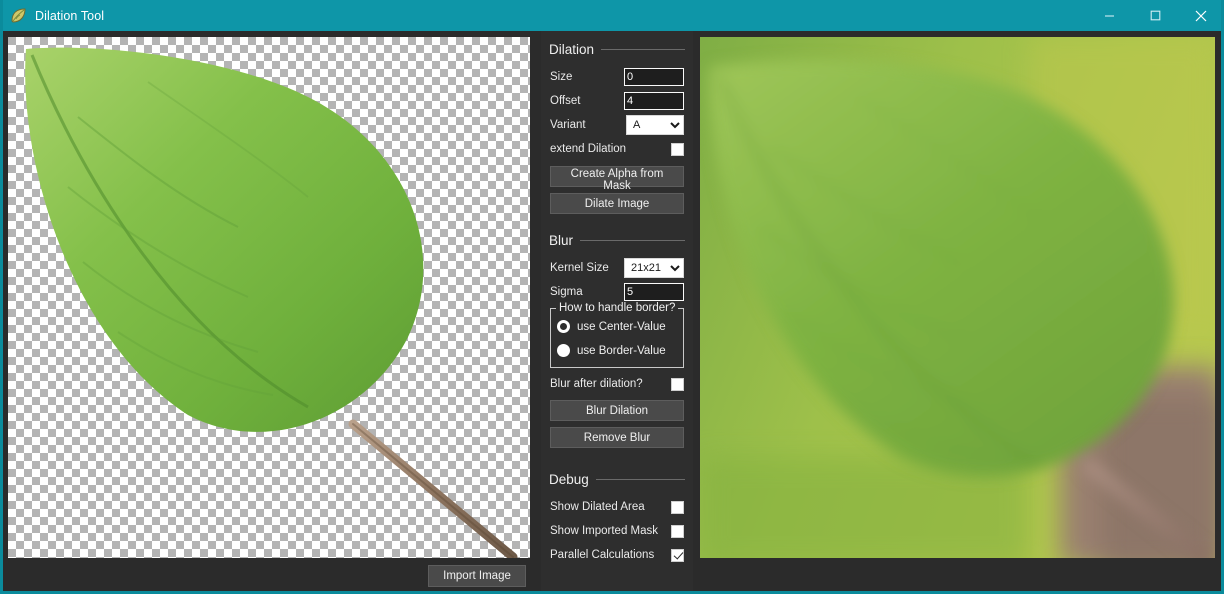  I want to click on parallel-calculations-label: Parallel Calculations, so click(602, 555).